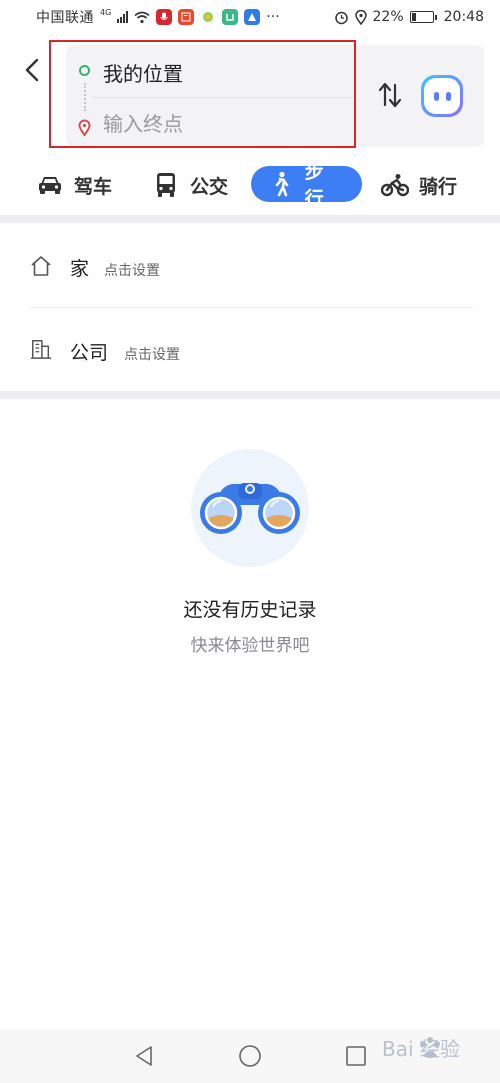 Image resolution: width=500 pixels, height=1083 pixels. Describe the element at coordinates (202, 94) in the screenshot. I see `highlight-frame` at that location.